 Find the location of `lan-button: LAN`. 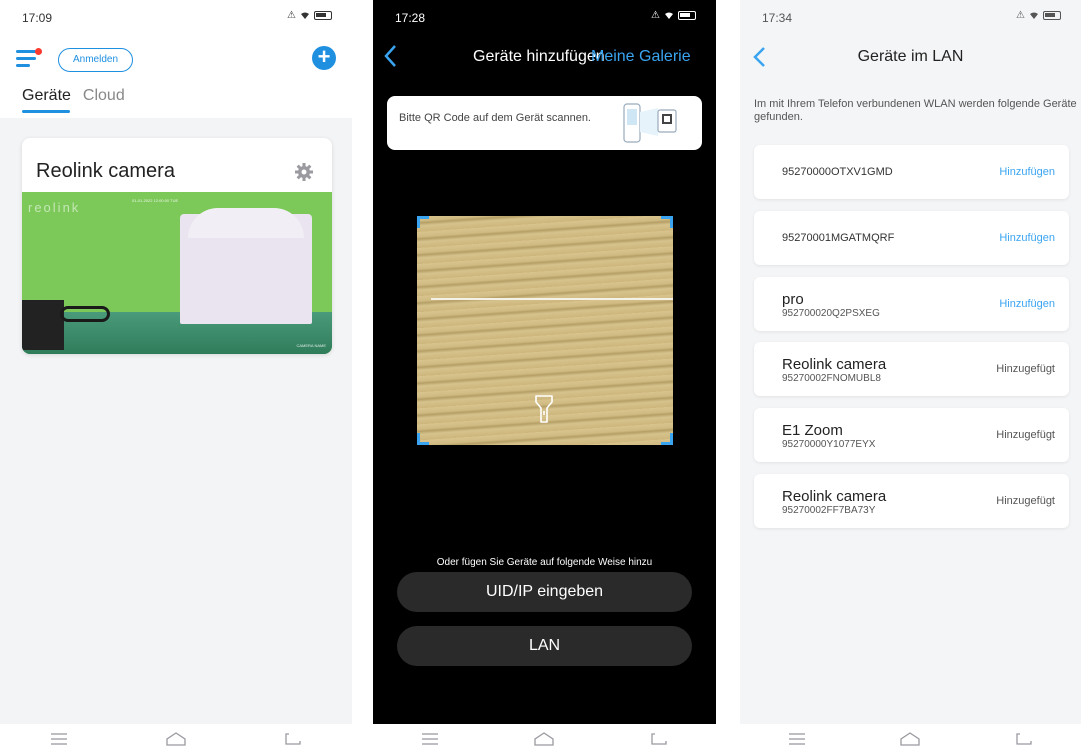

lan-button: LAN is located at coordinates (544, 646).